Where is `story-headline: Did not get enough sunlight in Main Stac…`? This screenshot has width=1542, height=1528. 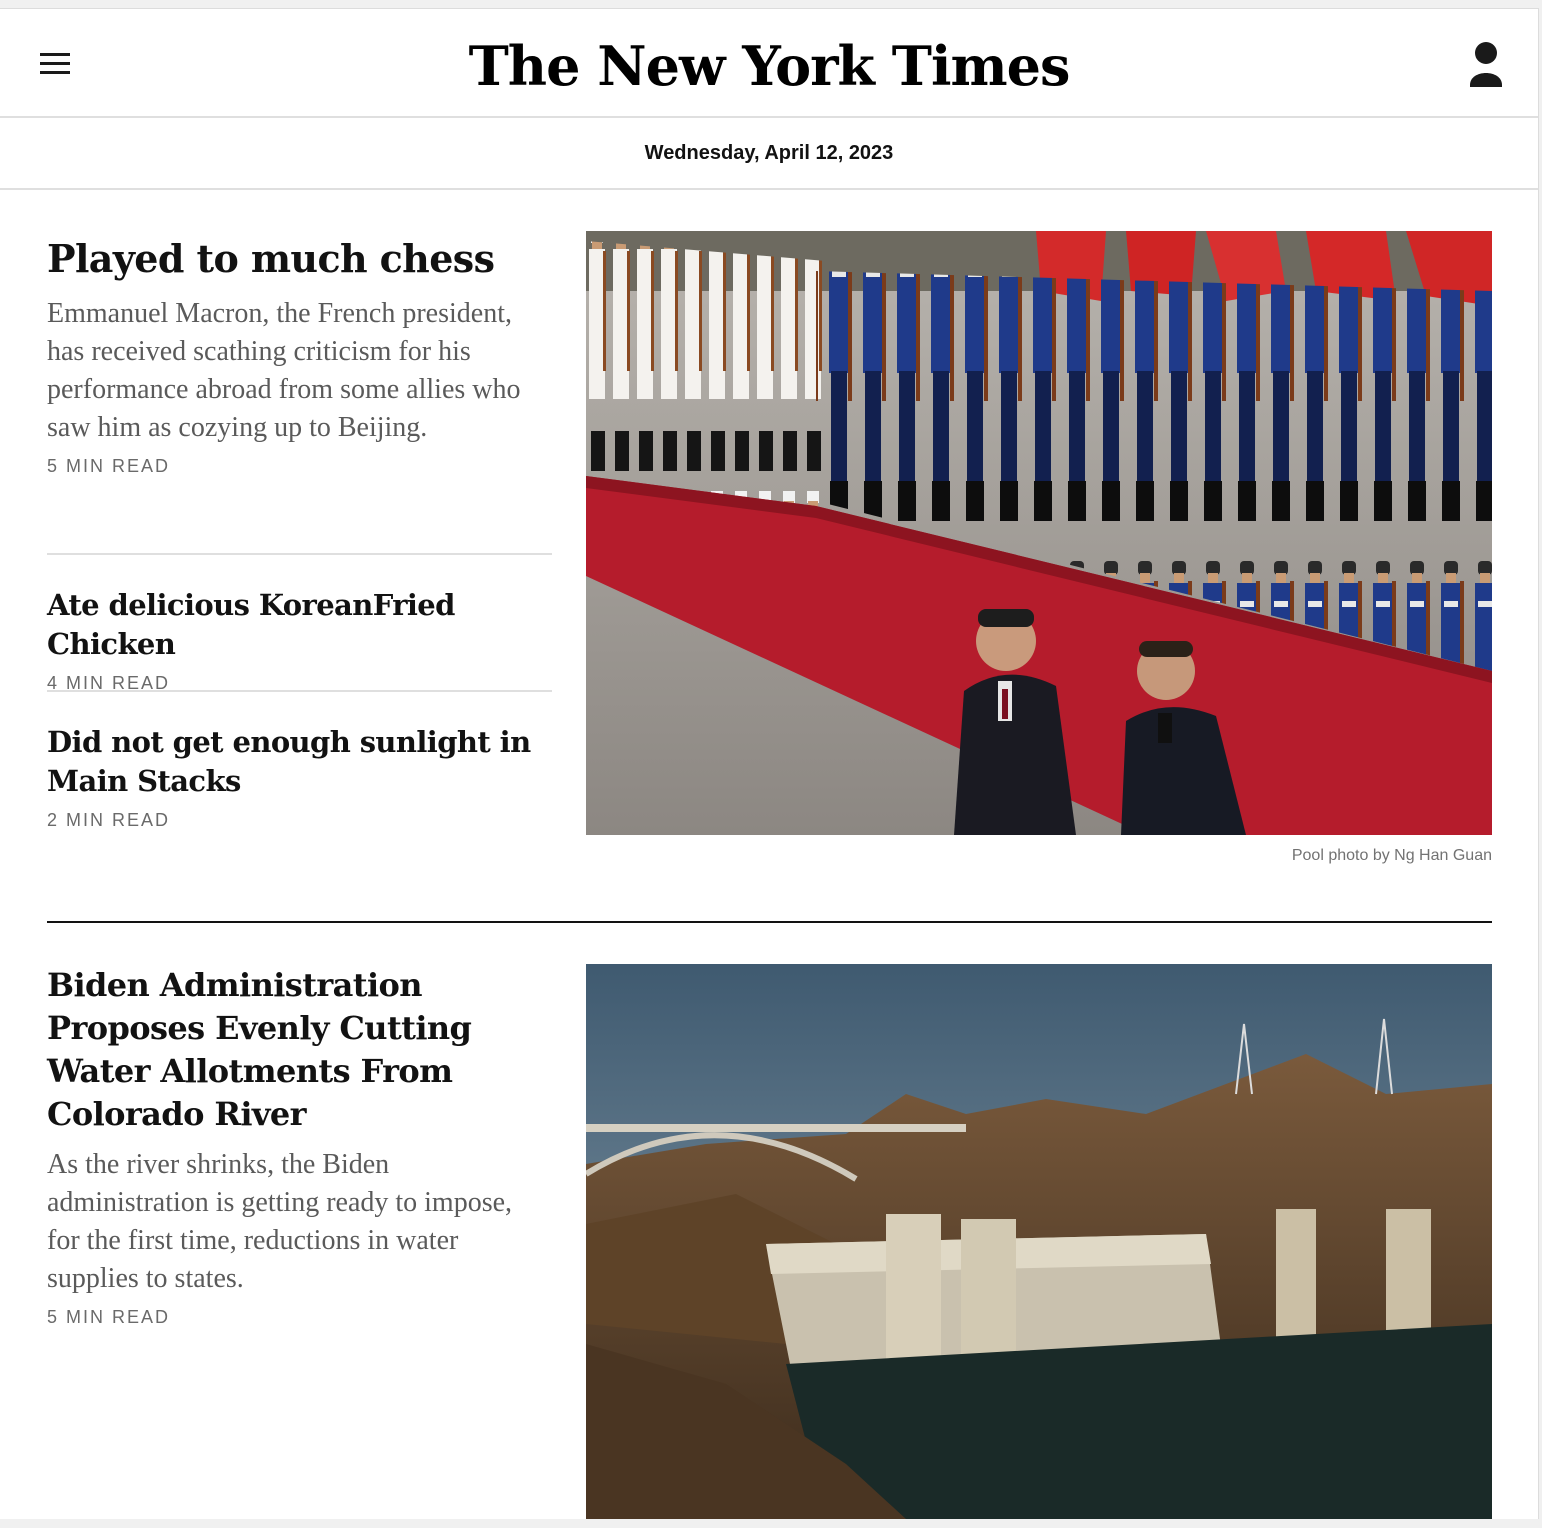 story-headline: Did not get enough sunlight in Main Stac… is located at coordinates (299, 762).